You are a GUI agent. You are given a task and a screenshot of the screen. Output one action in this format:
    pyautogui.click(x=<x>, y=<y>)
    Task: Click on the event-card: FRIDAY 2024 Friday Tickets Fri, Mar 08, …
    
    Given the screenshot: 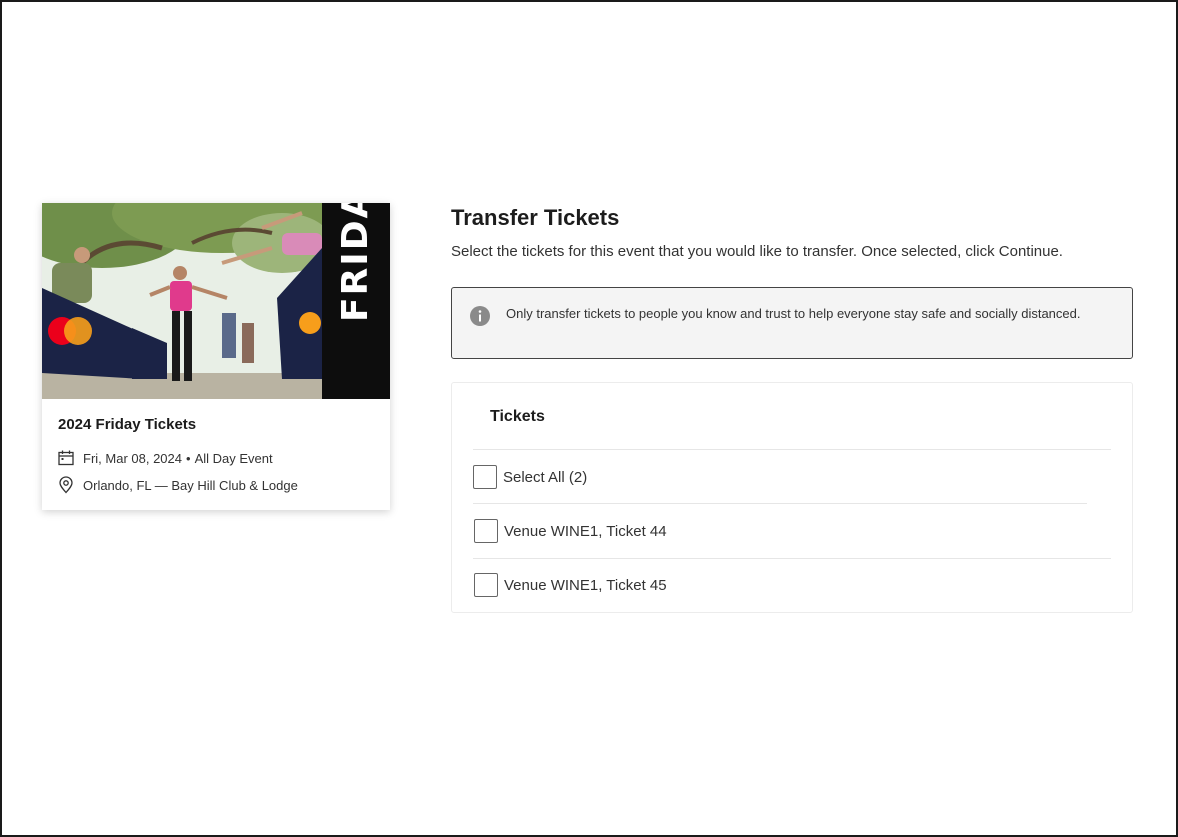 What is the action you would take?
    pyautogui.click(x=216, y=356)
    